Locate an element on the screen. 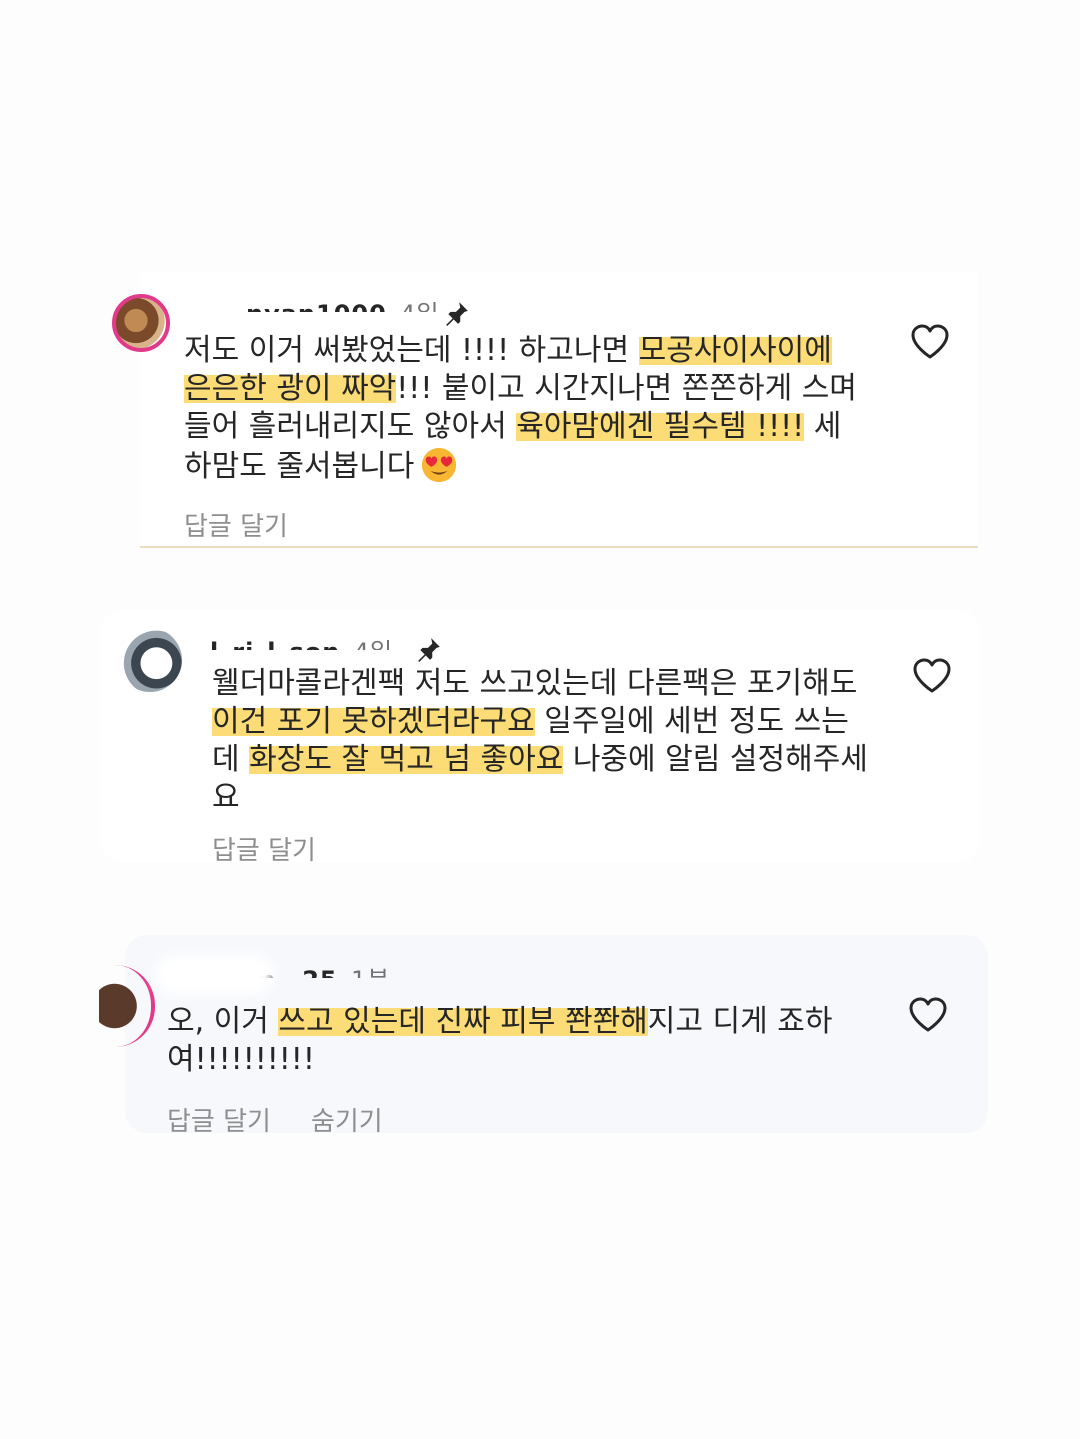 The width and height of the screenshot is (1080, 1439). highlighted-text: 이건 포기 못하겠더라구요 is located at coordinates (373, 721).